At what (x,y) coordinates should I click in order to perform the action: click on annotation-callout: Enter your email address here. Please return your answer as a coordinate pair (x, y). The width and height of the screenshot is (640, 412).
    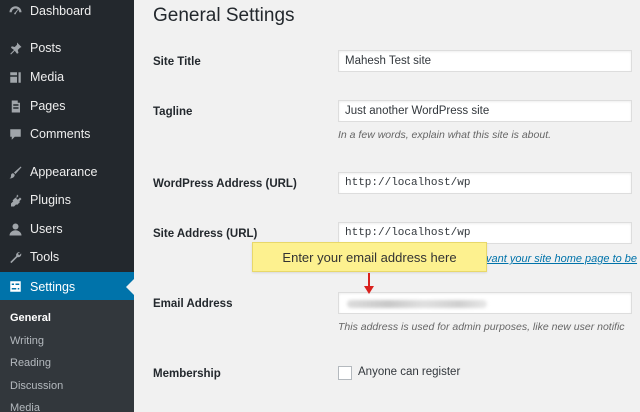
    Looking at the image, I should click on (369, 257).